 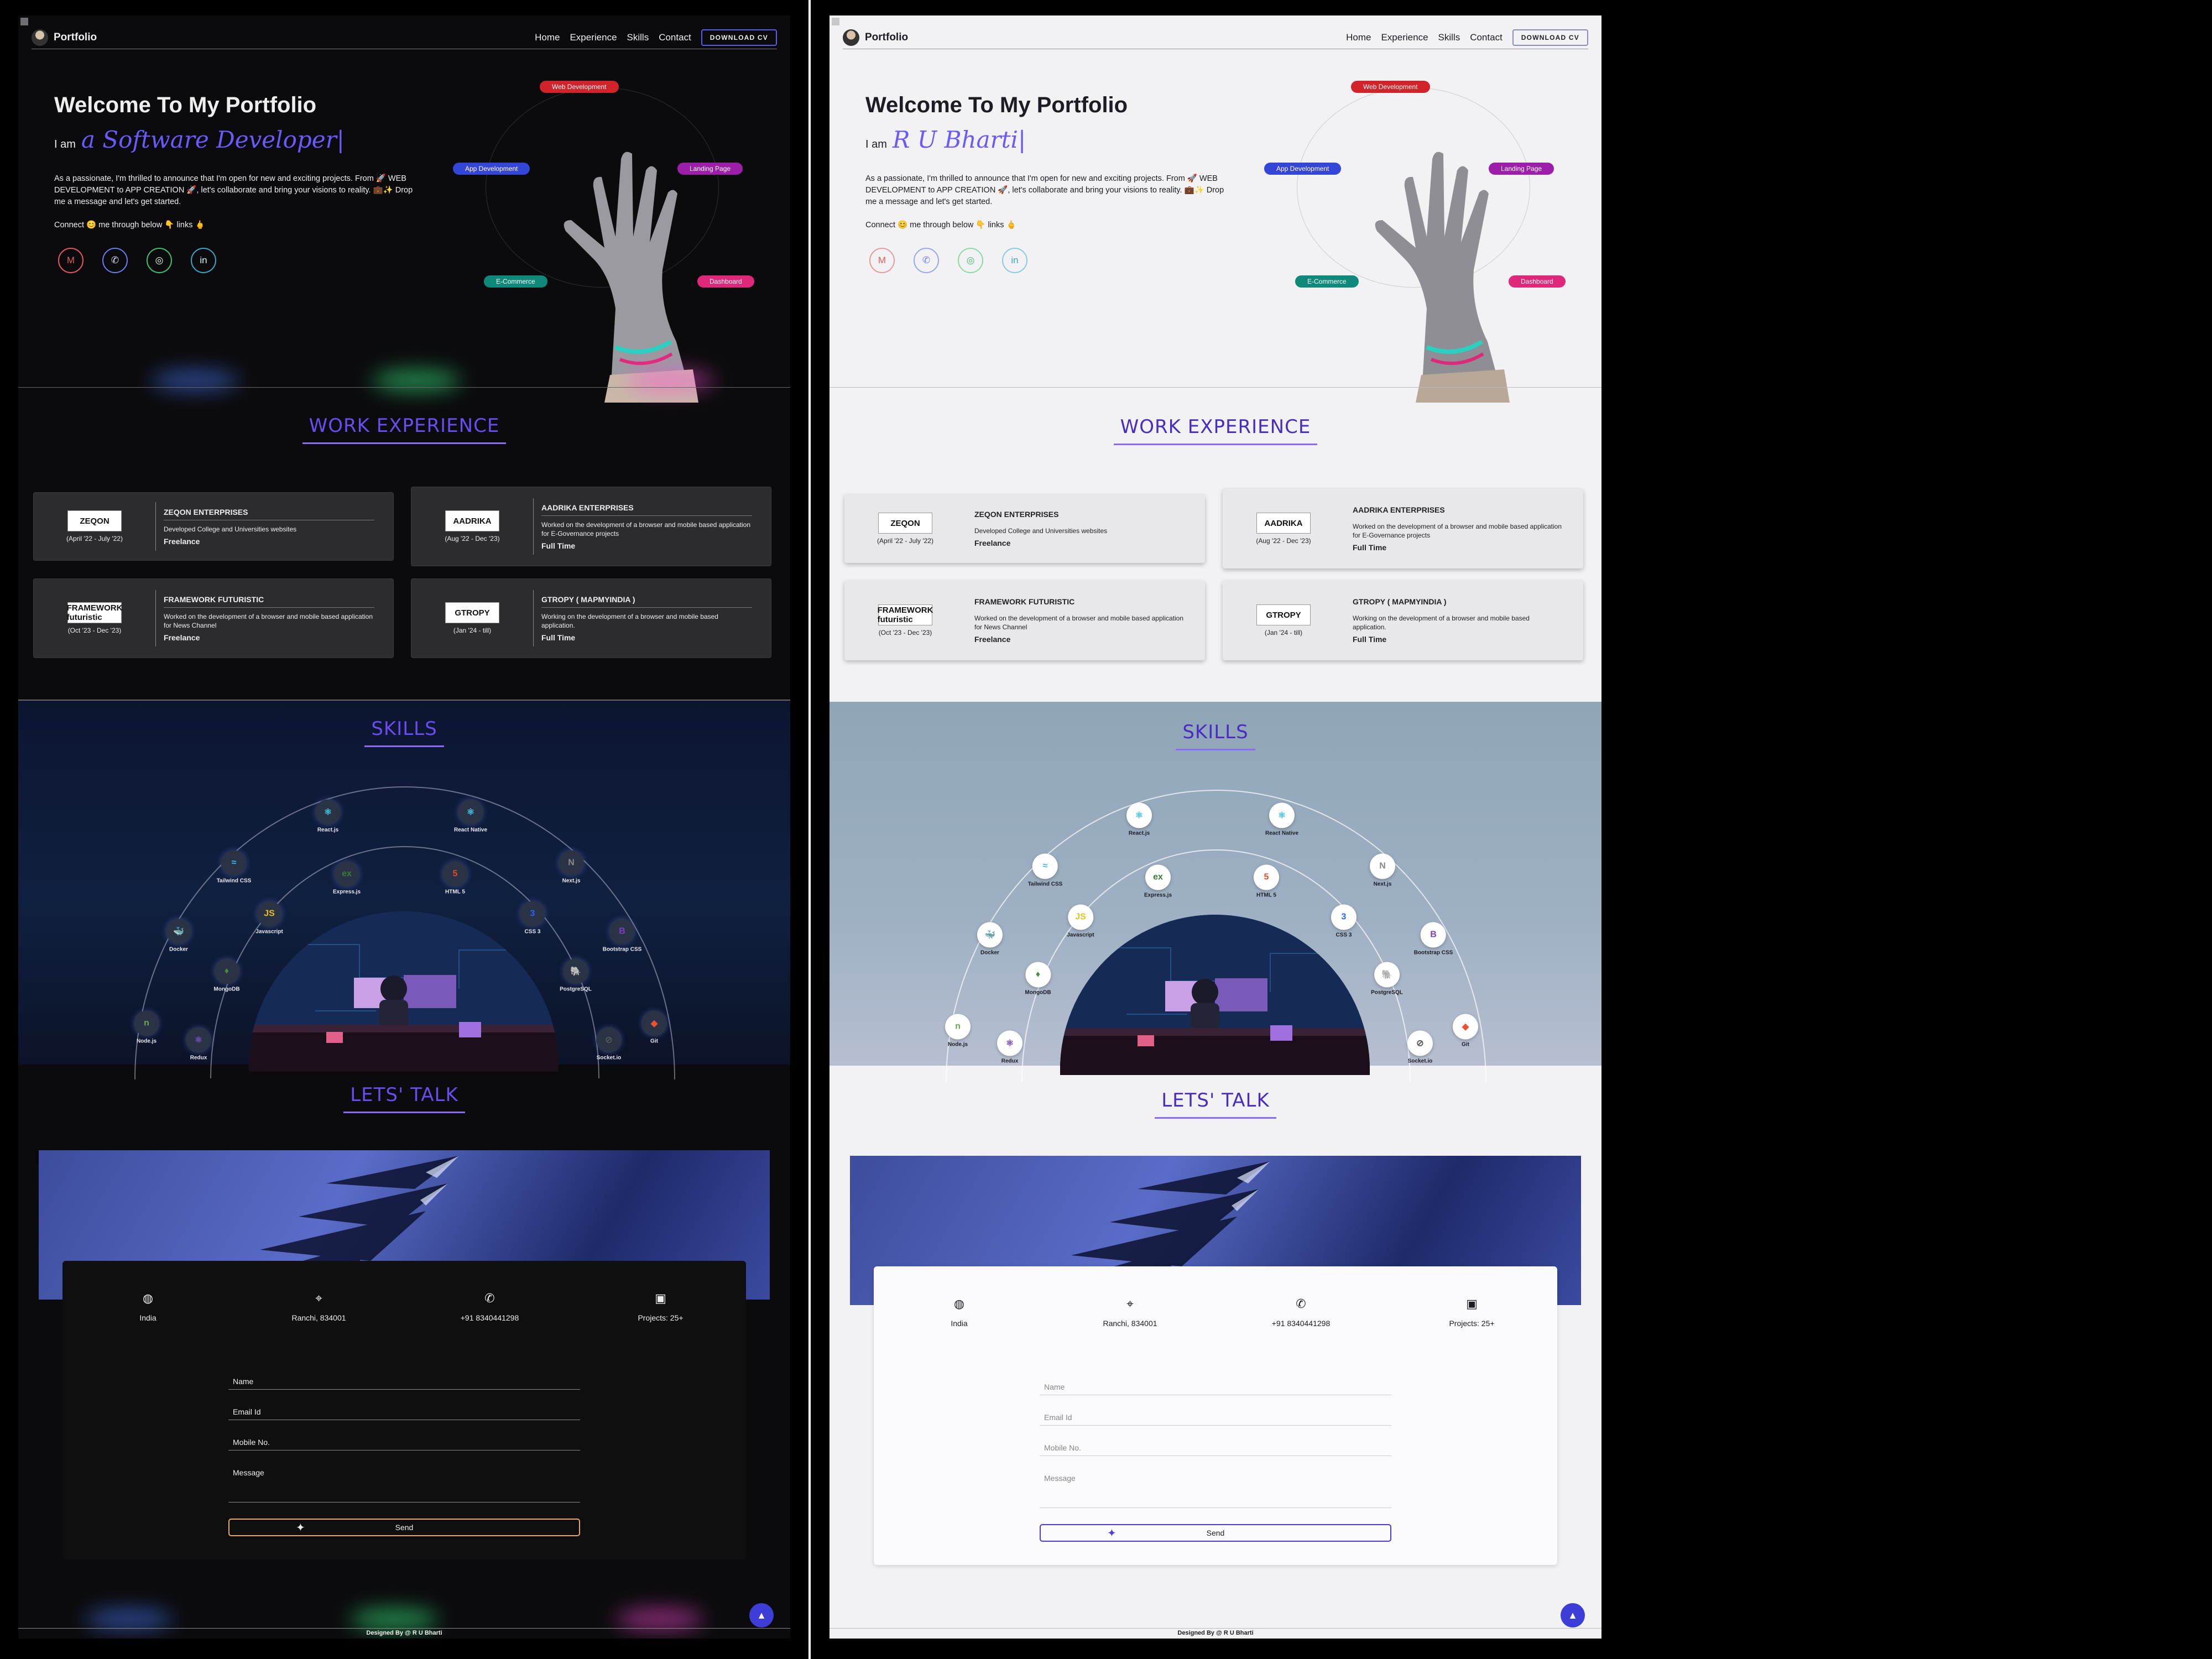 I want to click on skill-react-js: ⚛ React.js, so click(x=328, y=816).